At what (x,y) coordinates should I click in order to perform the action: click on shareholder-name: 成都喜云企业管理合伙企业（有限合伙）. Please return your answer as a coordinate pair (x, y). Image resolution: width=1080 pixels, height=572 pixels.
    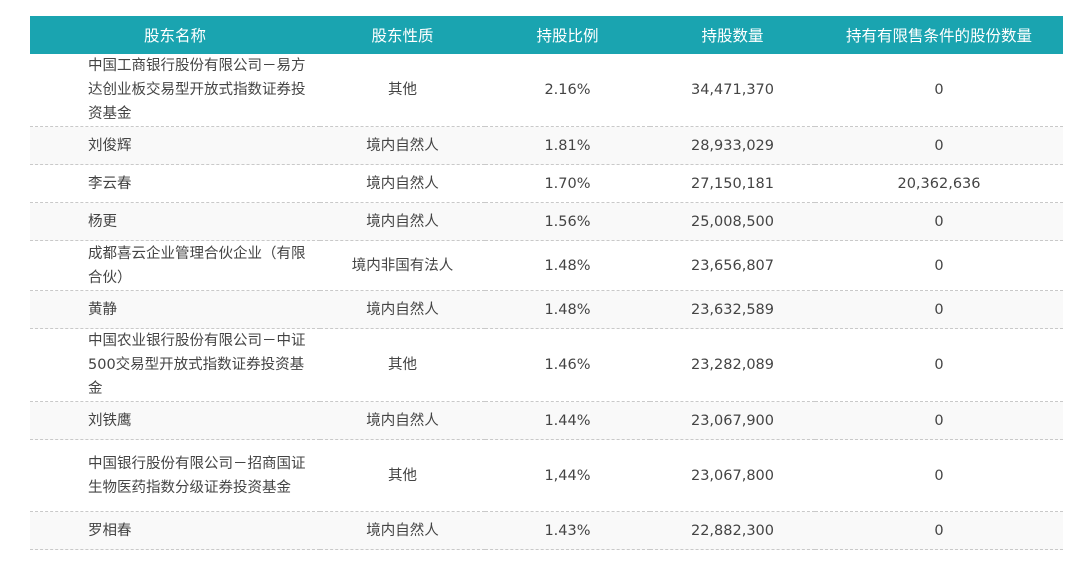
    Looking at the image, I should click on (175, 265).